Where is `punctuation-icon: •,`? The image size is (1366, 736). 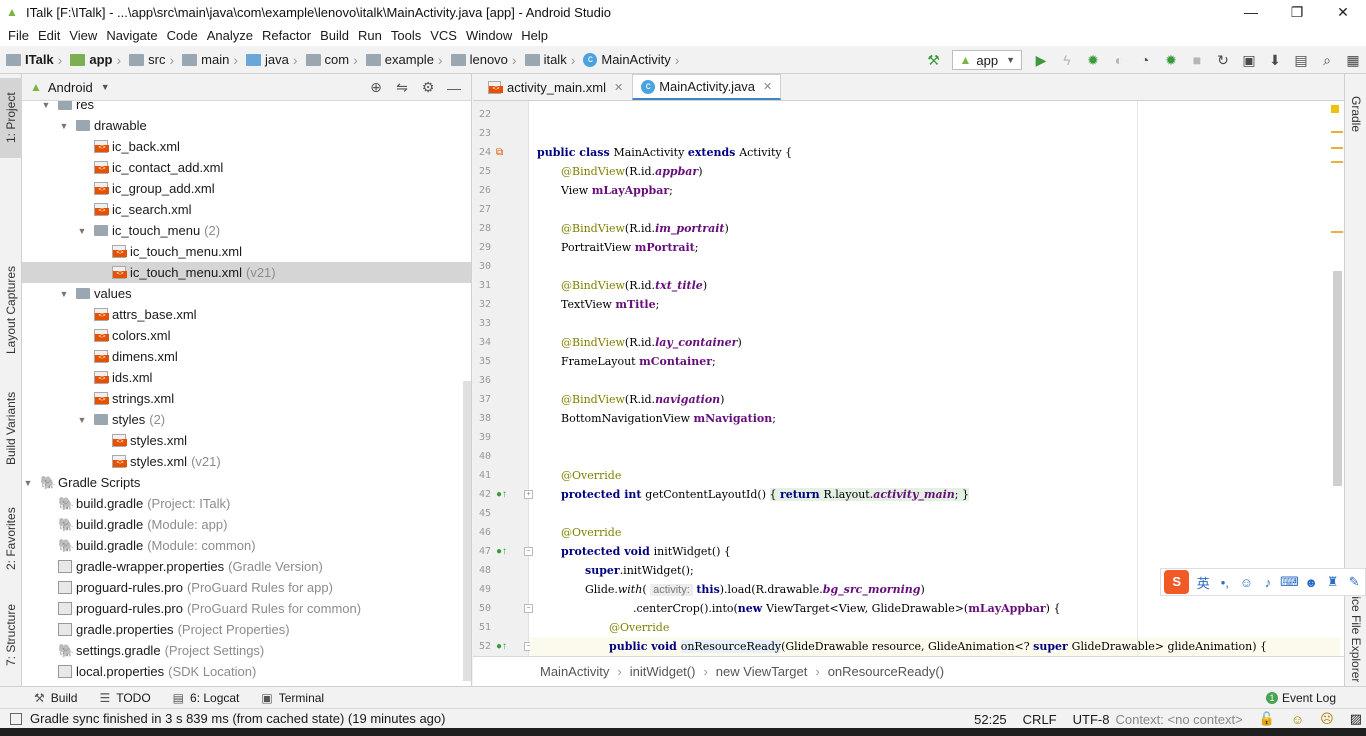 punctuation-icon: •, is located at coordinates (1225, 582).